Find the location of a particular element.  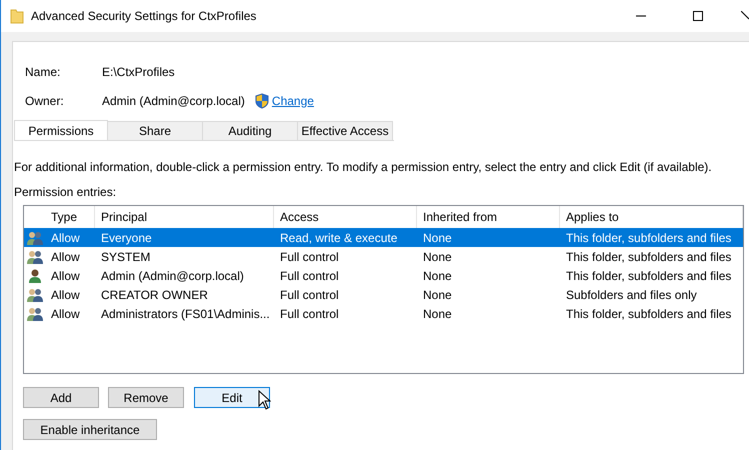

table-row: Allow Administrators (FS01\Adminis... Full control None This folder, subfolders and files is located at coordinates (383, 313).